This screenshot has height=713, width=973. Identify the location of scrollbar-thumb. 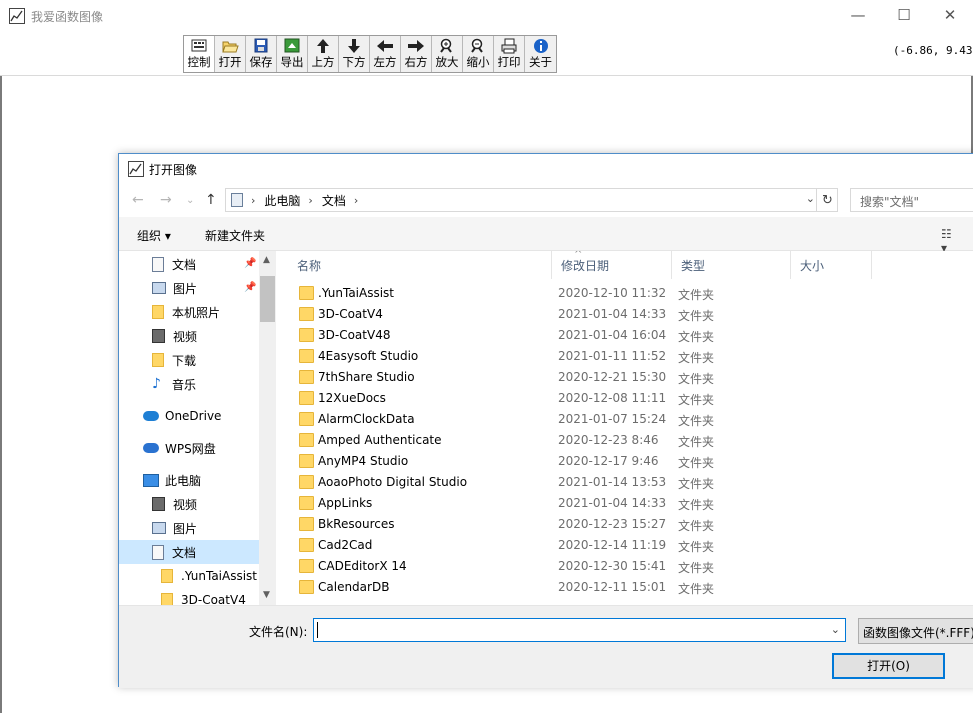
(267, 299).